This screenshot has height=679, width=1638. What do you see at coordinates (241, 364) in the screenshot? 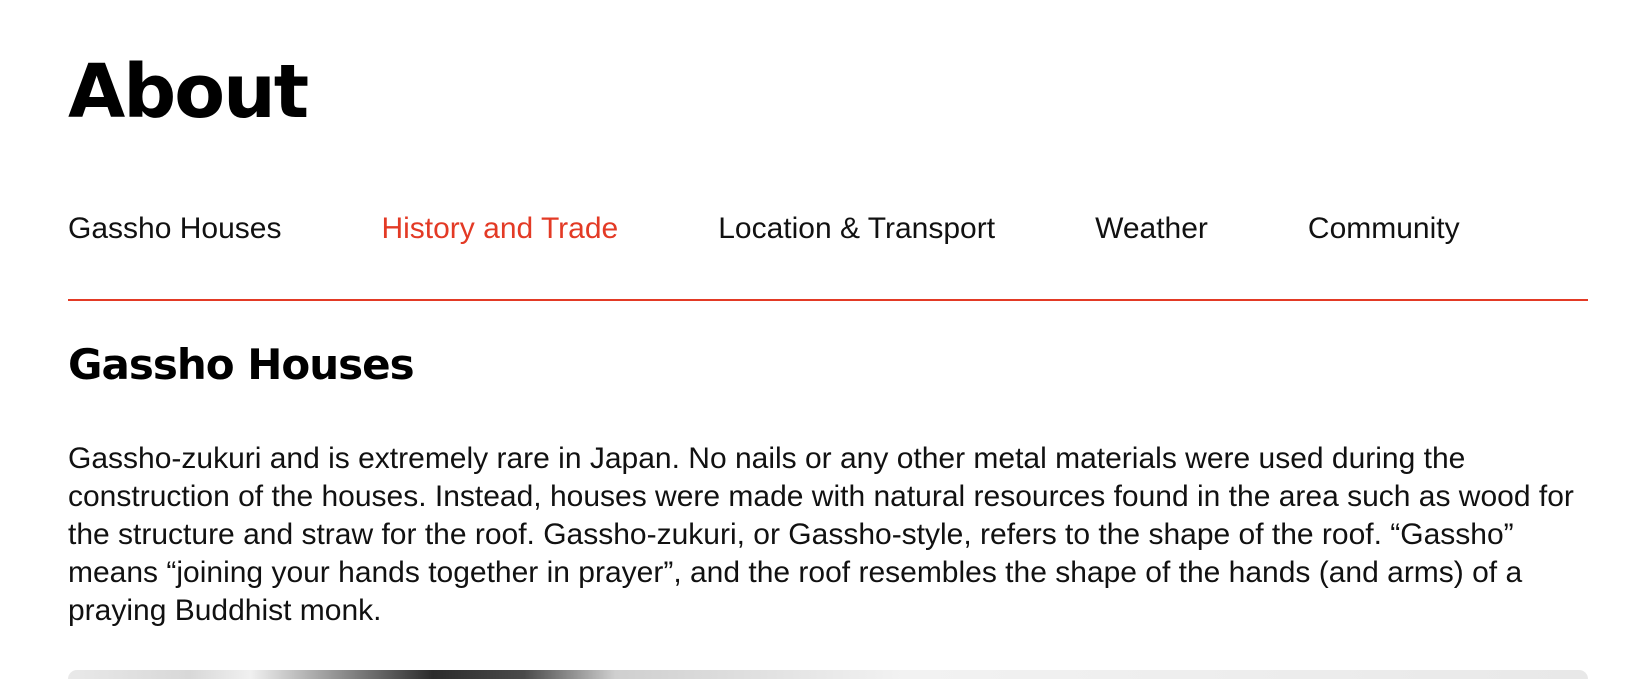
I see `section-title: Gassho Houses` at bounding box center [241, 364].